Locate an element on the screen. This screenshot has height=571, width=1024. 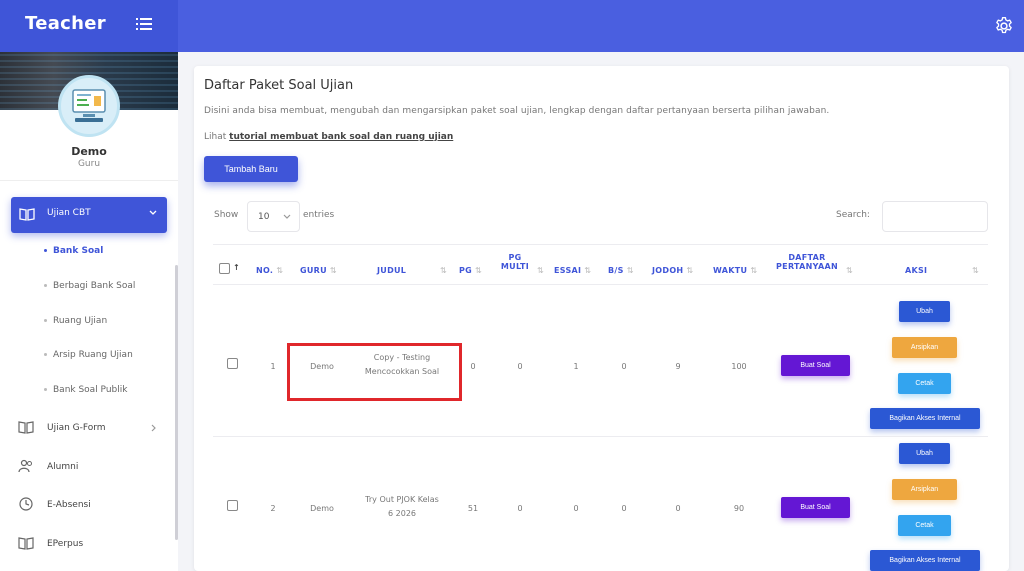
table-header-line is located at coordinates (600, 284).